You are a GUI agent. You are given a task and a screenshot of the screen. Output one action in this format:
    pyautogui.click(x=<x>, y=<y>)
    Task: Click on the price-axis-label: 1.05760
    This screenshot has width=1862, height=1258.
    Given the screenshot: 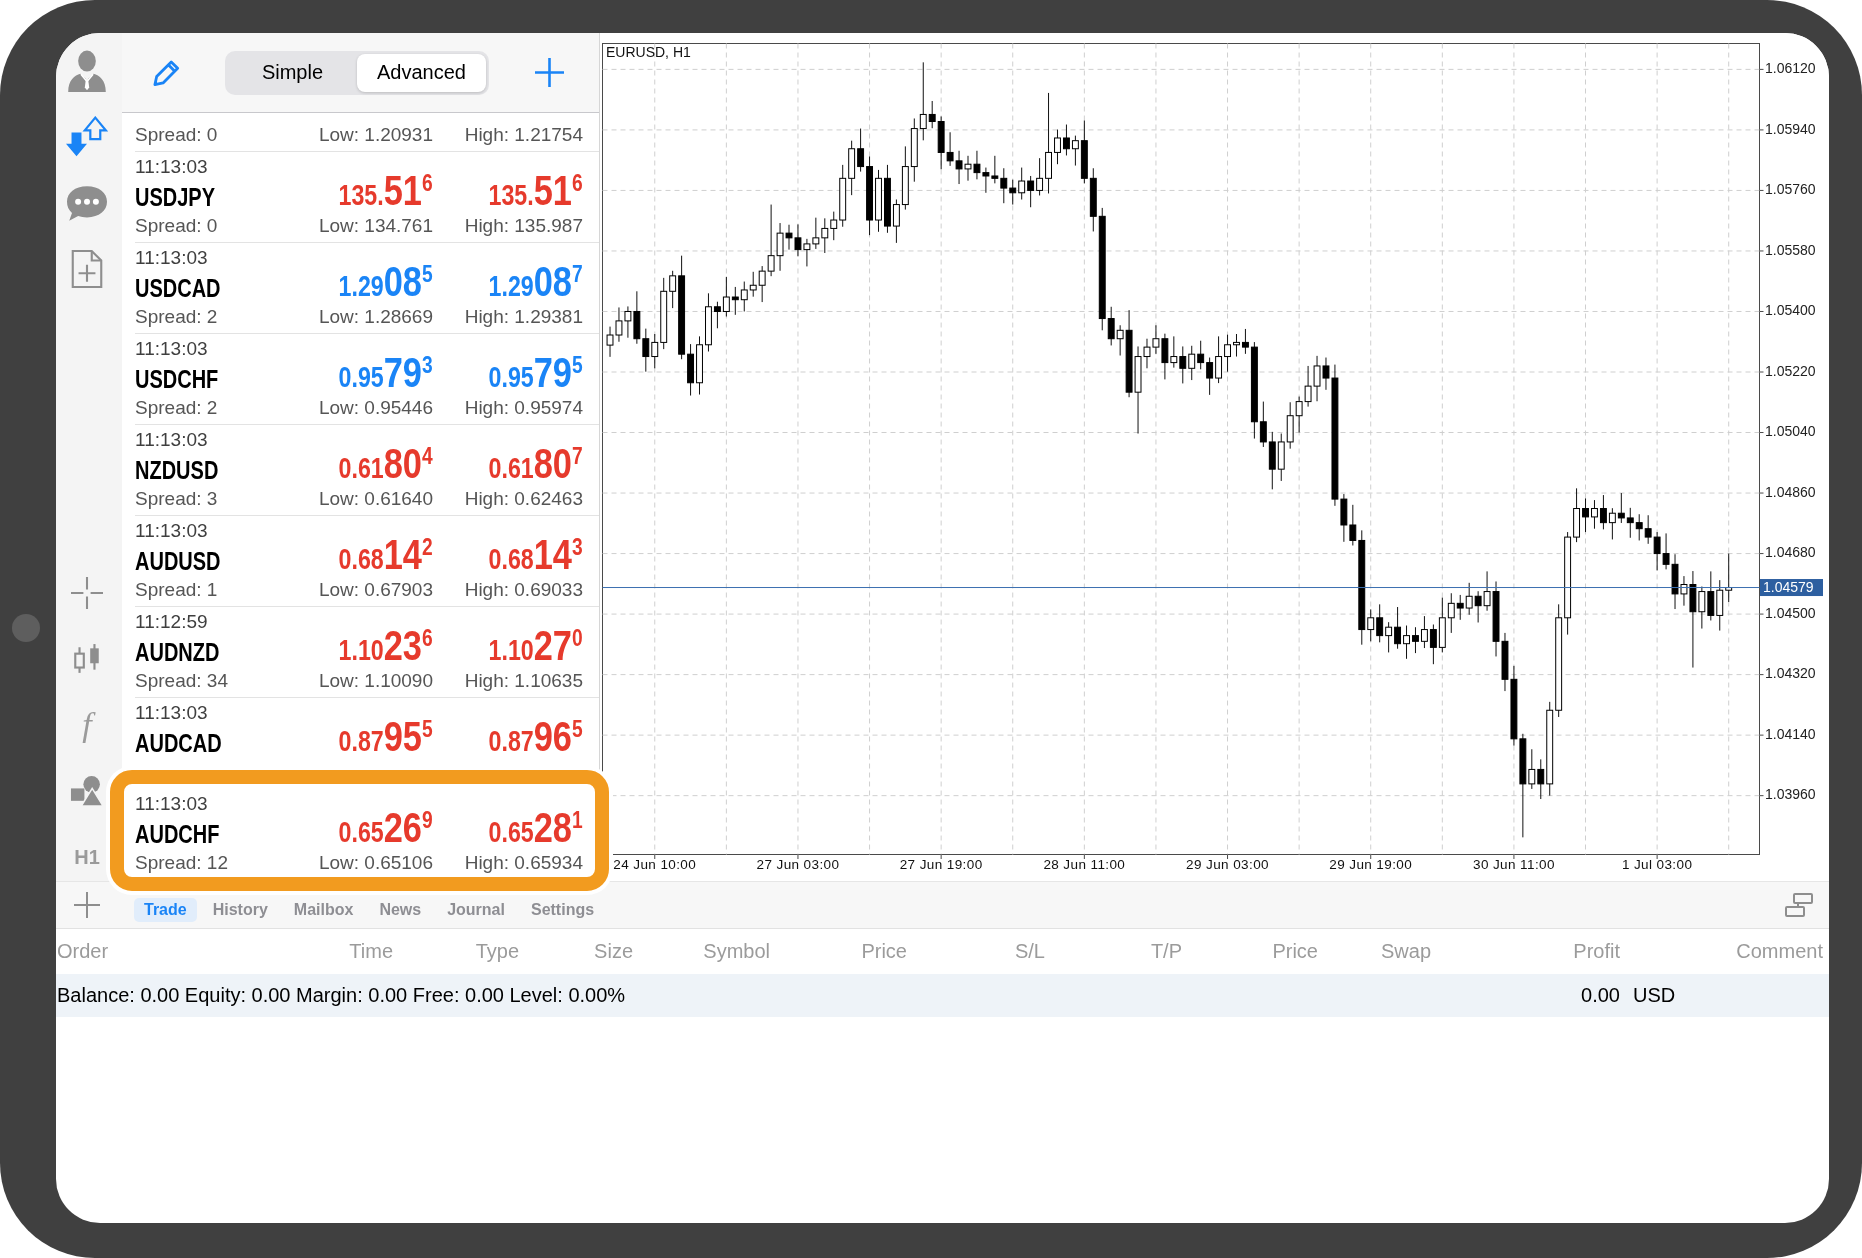 What is the action you would take?
    pyautogui.click(x=1790, y=189)
    